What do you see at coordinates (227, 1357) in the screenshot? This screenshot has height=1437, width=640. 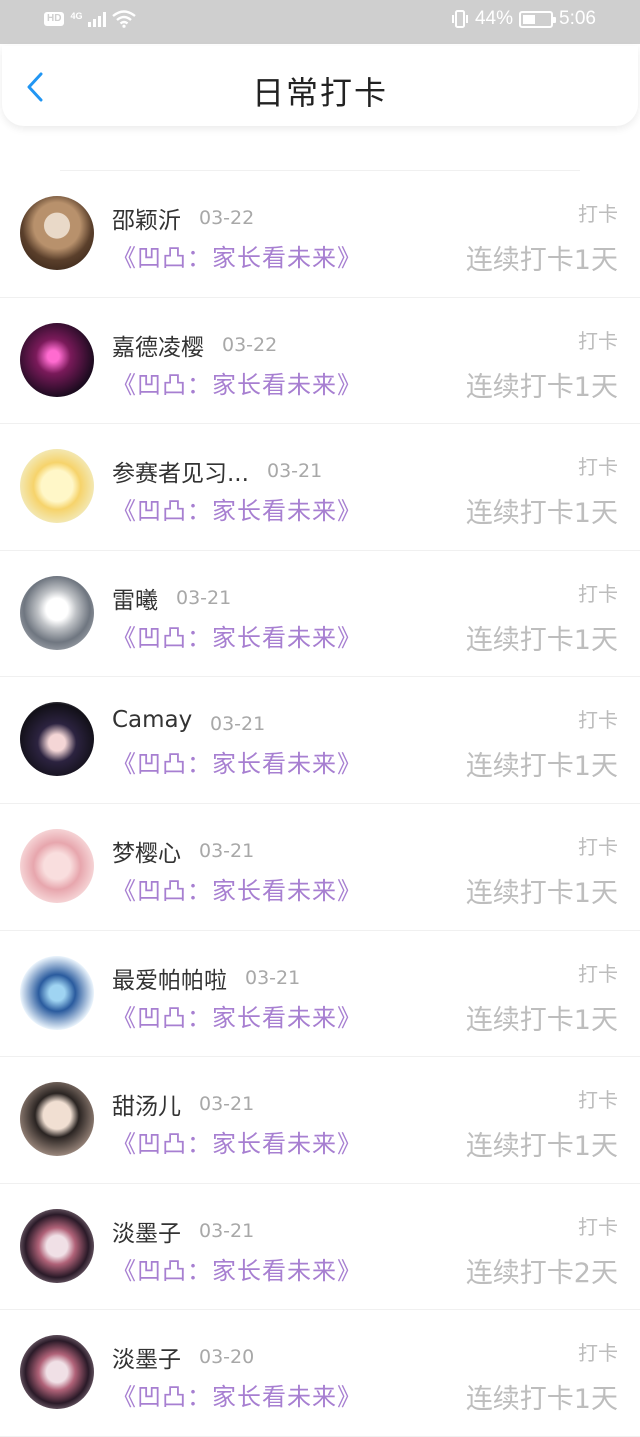 I see `checkin-date: 03-20` at bounding box center [227, 1357].